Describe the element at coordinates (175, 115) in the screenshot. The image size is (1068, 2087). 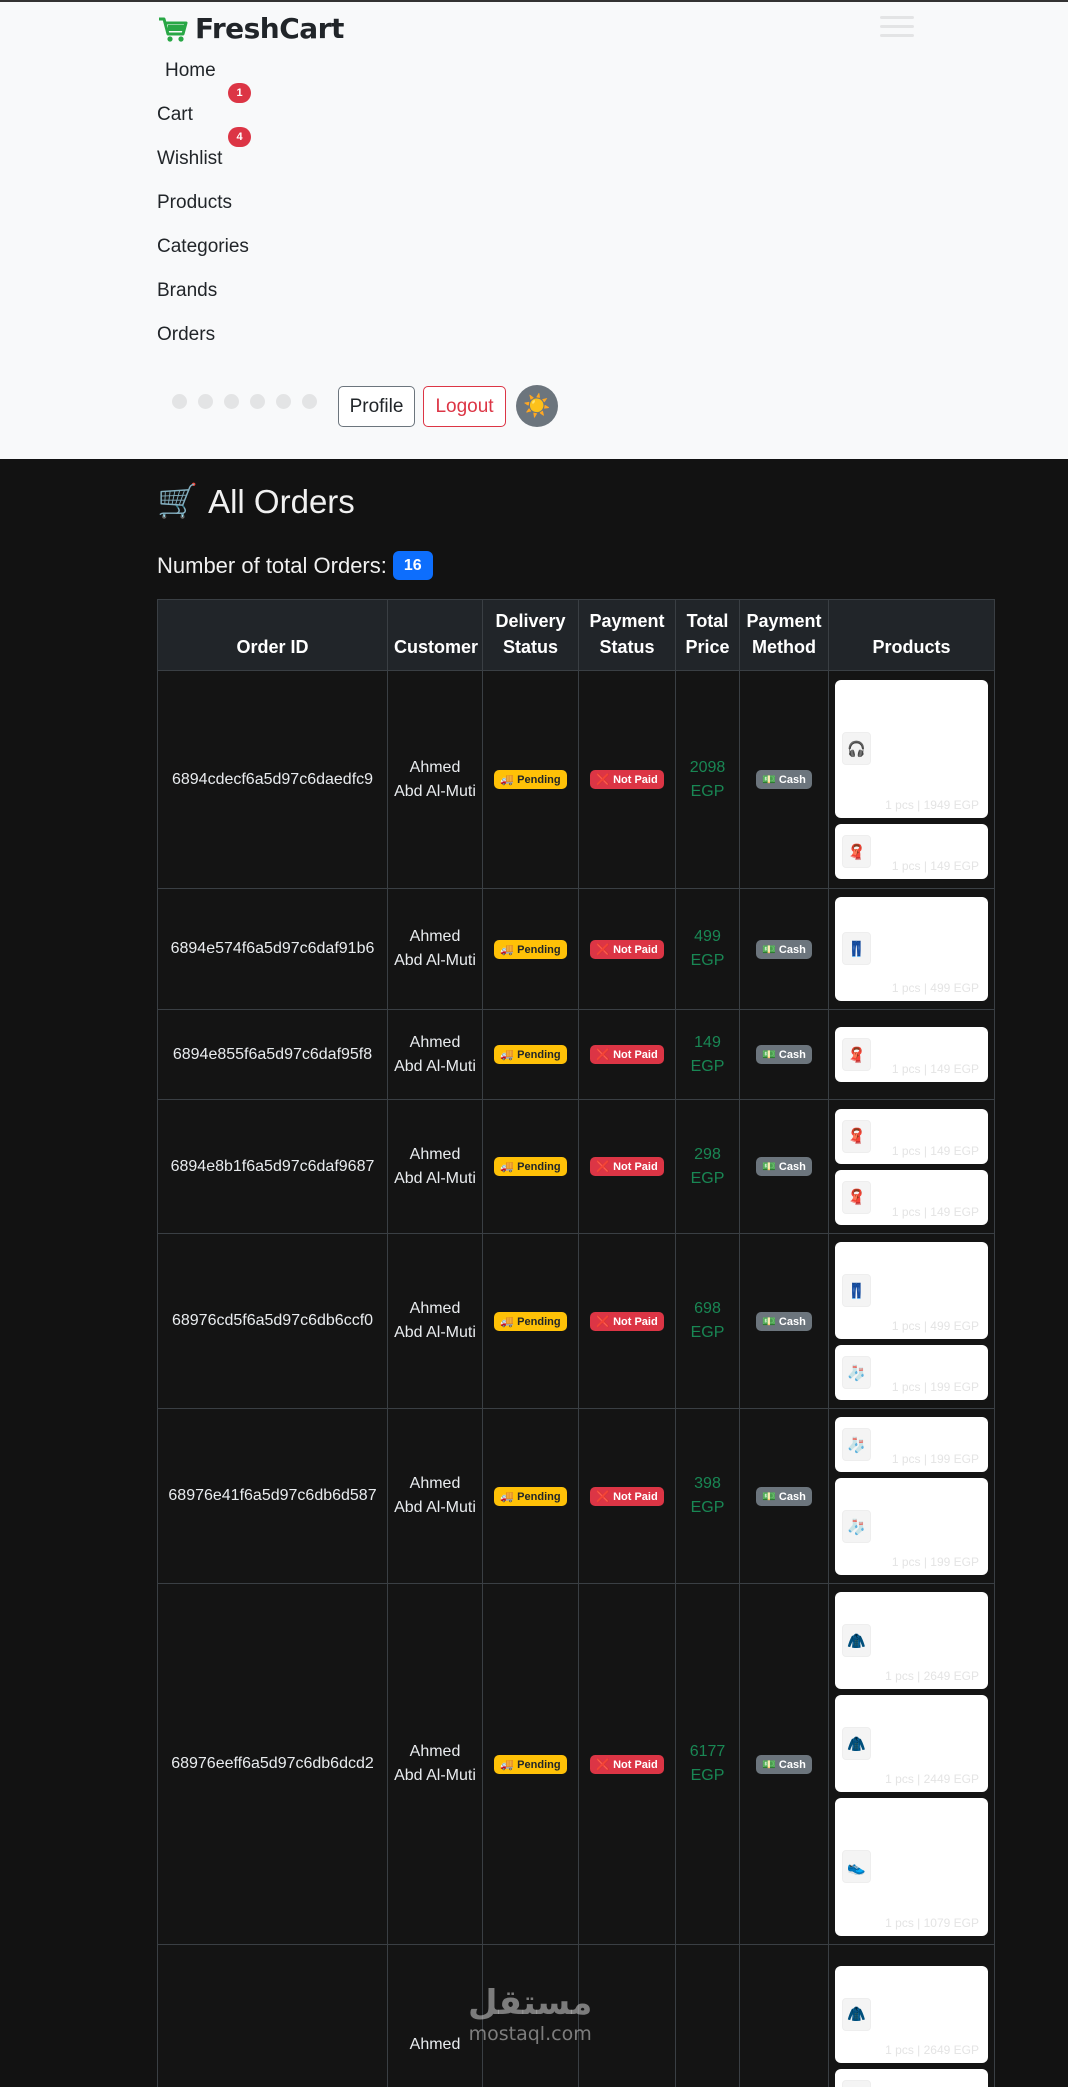
I see `nav-cart: Cart` at that location.